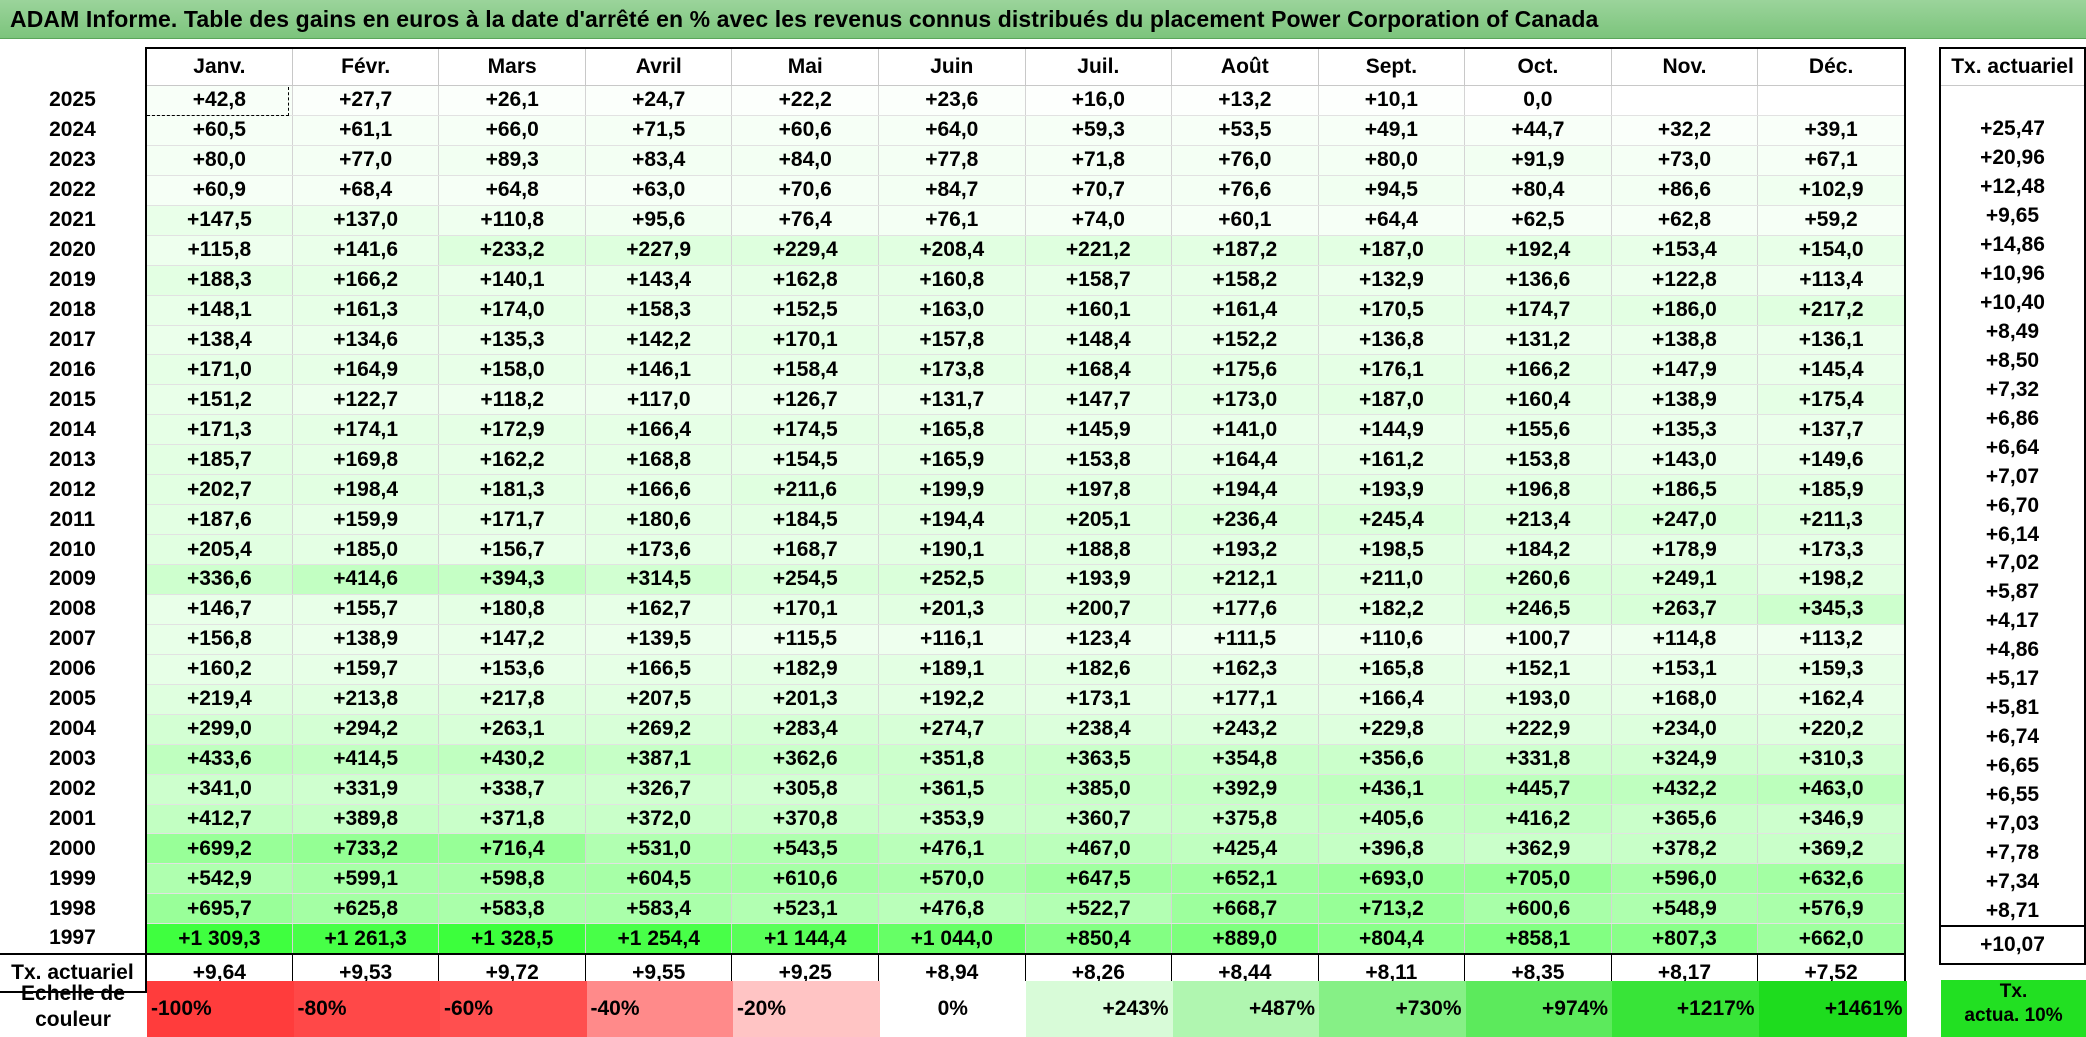  I want to click on yearly-actuarial-rate: +10,40, so click(2012, 303).